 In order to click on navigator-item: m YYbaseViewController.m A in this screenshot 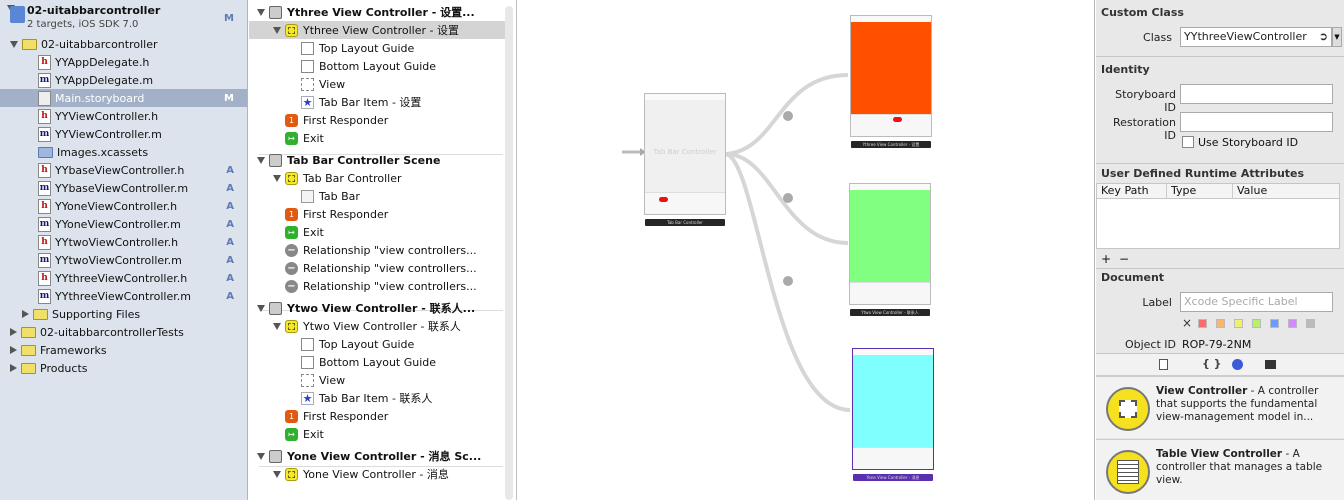, I will do `click(123, 188)`.